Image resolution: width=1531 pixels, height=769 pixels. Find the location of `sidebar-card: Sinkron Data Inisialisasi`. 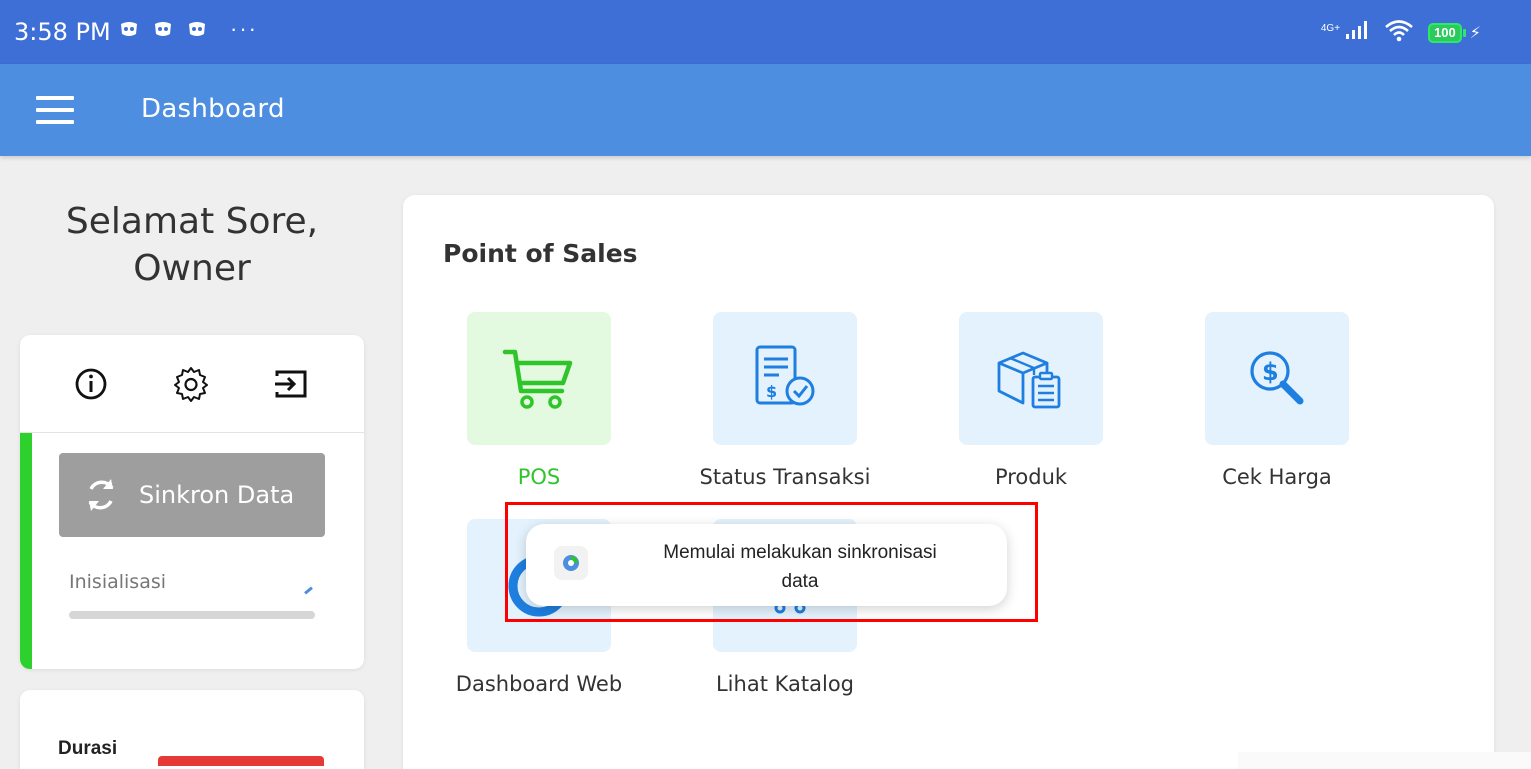

sidebar-card: Sinkron Data Inisialisasi is located at coordinates (192, 502).